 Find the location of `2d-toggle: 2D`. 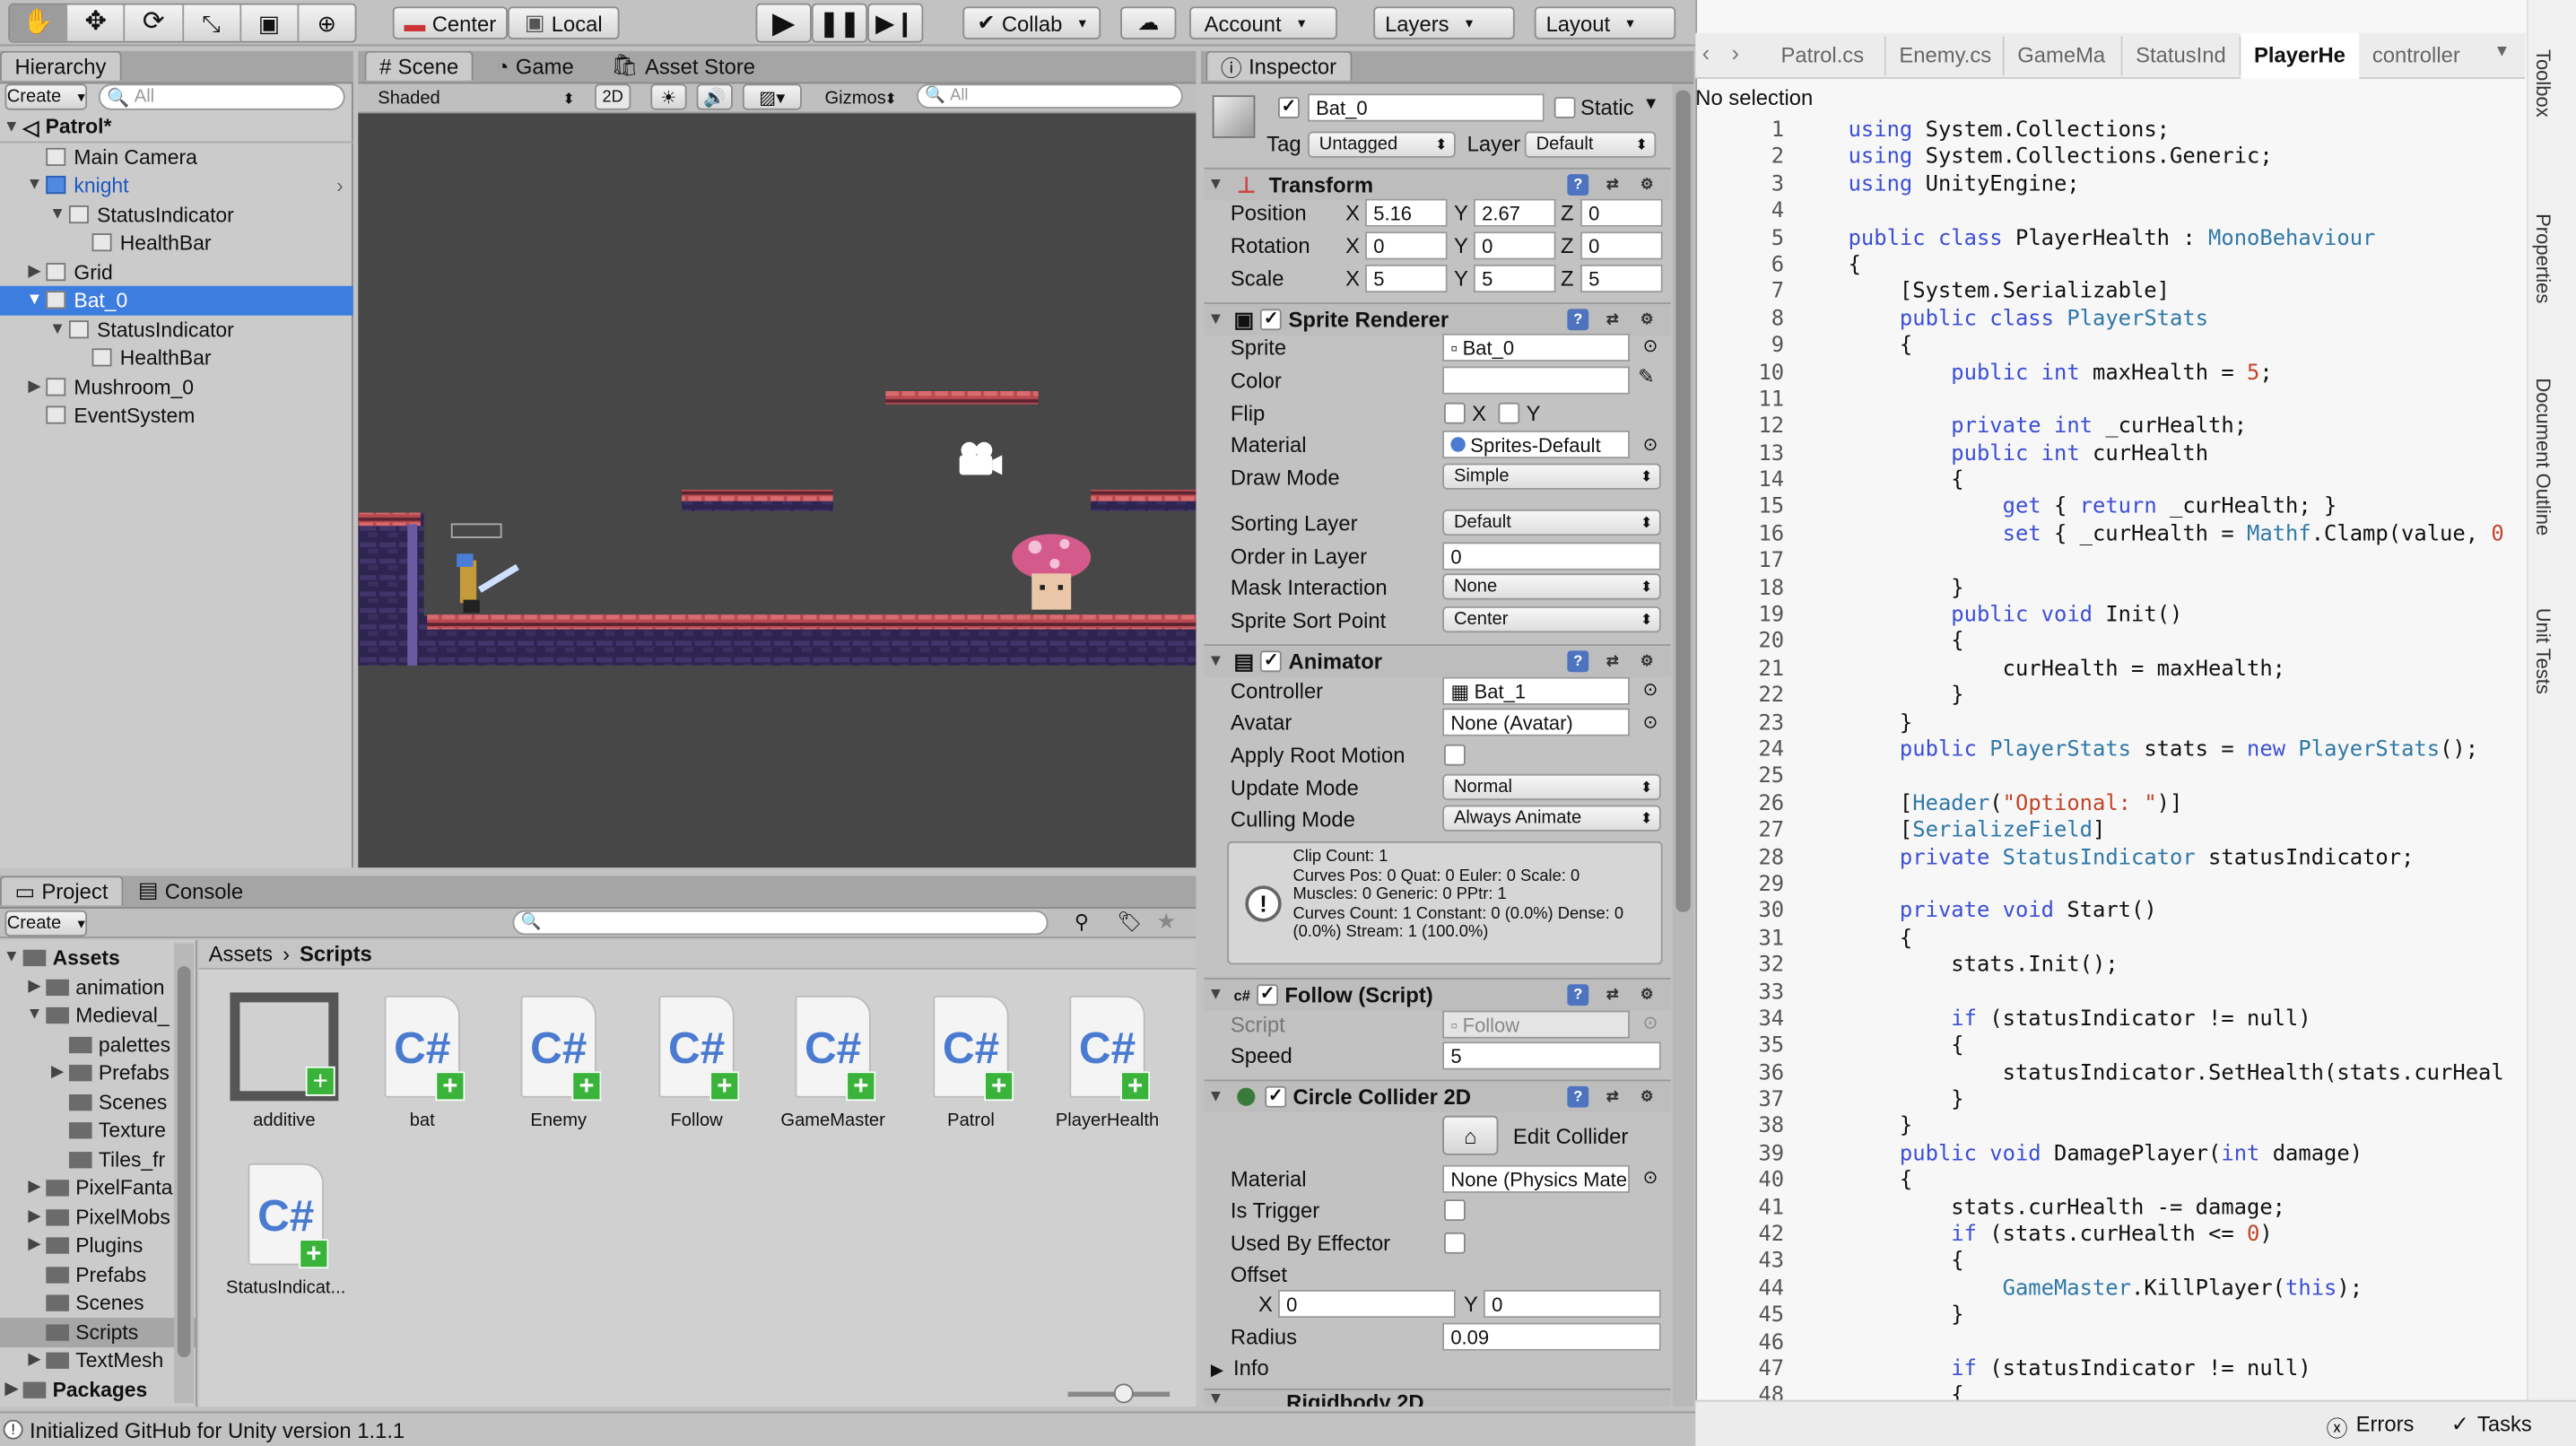

2d-toggle: 2D is located at coordinates (613, 96).